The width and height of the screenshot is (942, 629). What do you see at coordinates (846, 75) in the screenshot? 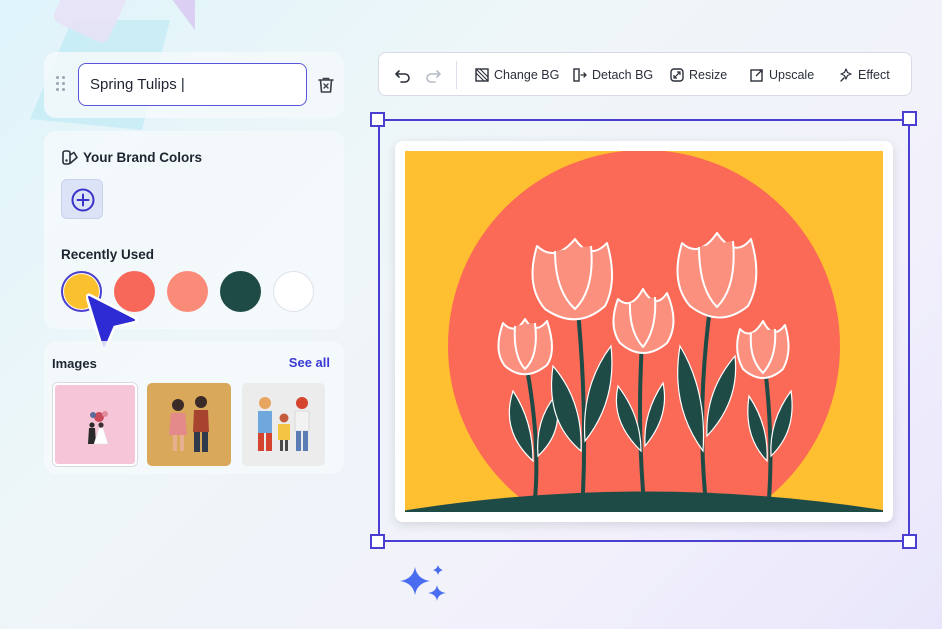
I see `magic-wand-icon` at bounding box center [846, 75].